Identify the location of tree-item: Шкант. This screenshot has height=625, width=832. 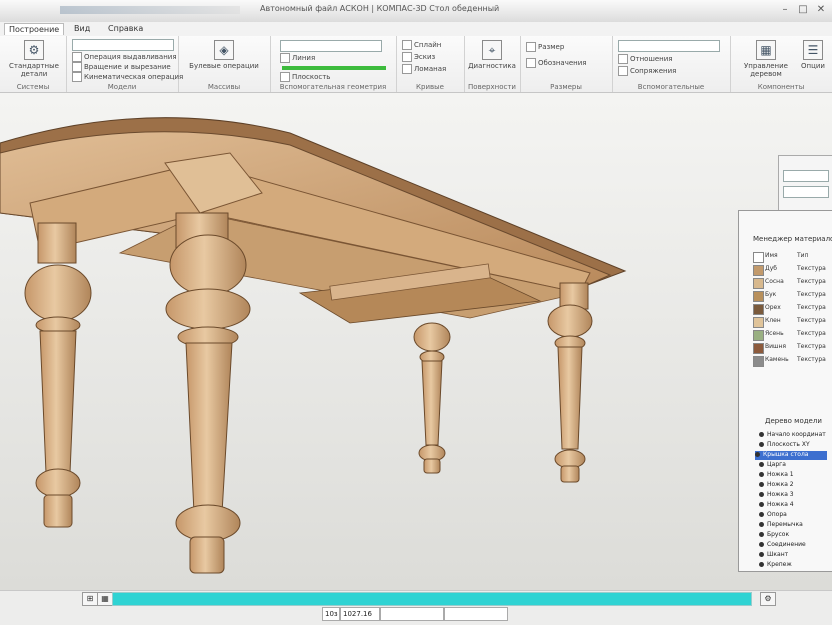
(773, 555).